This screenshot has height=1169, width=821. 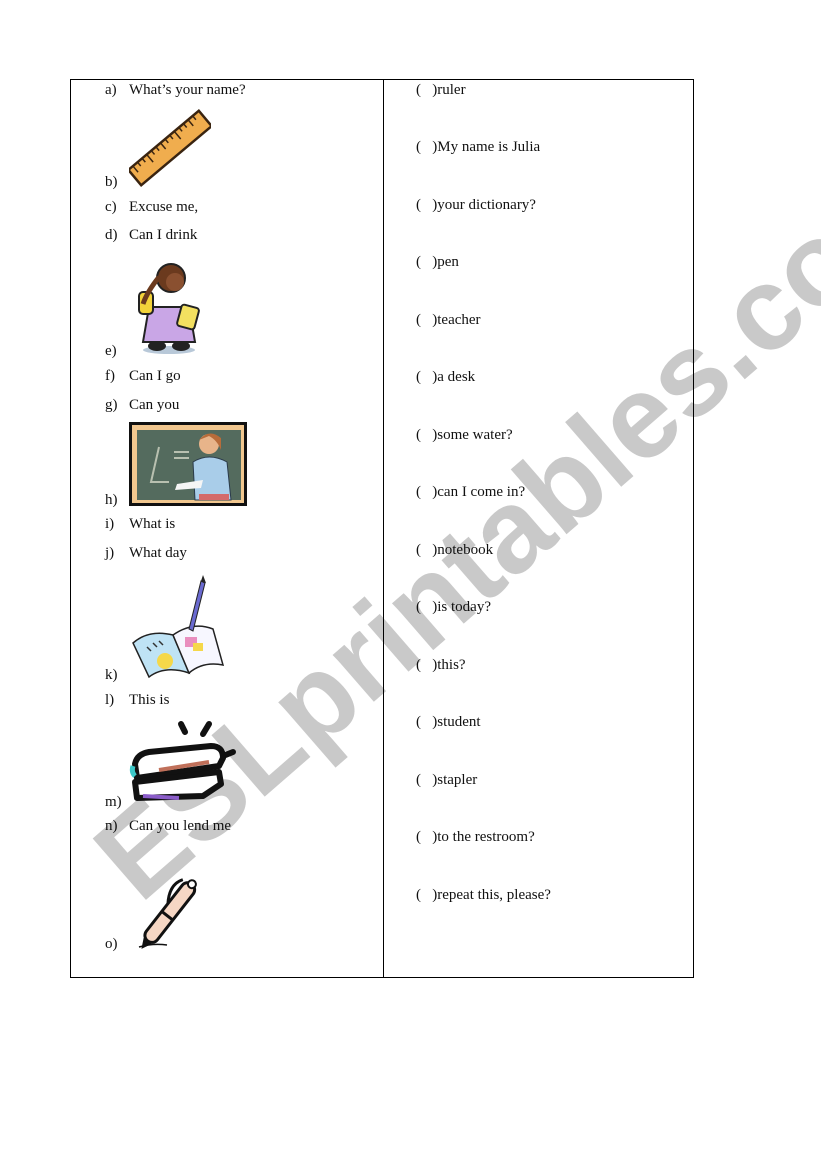 What do you see at coordinates (111, 675) in the screenshot?
I see `item-label: k)` at bounding box center [111, 675].